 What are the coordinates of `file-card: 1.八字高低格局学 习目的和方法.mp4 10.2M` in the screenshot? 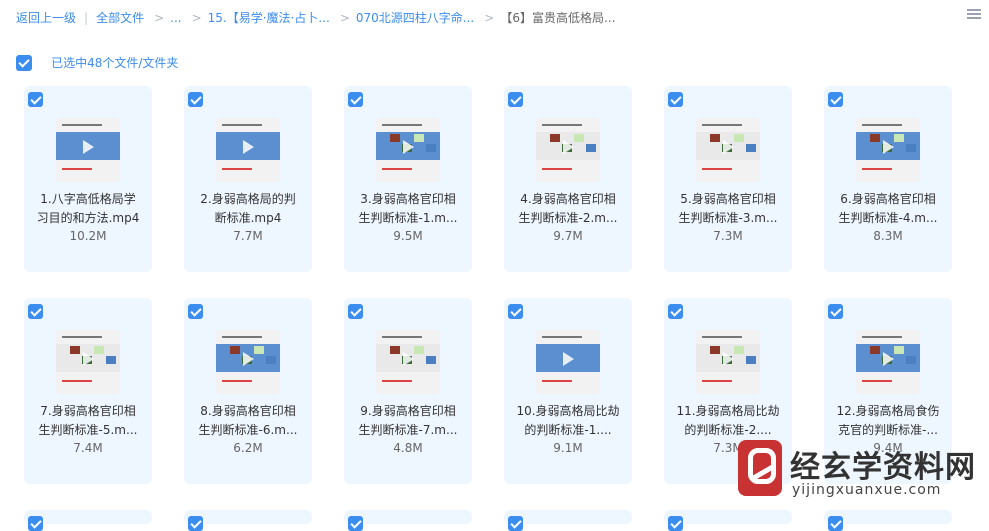 It's located at (88, 179).